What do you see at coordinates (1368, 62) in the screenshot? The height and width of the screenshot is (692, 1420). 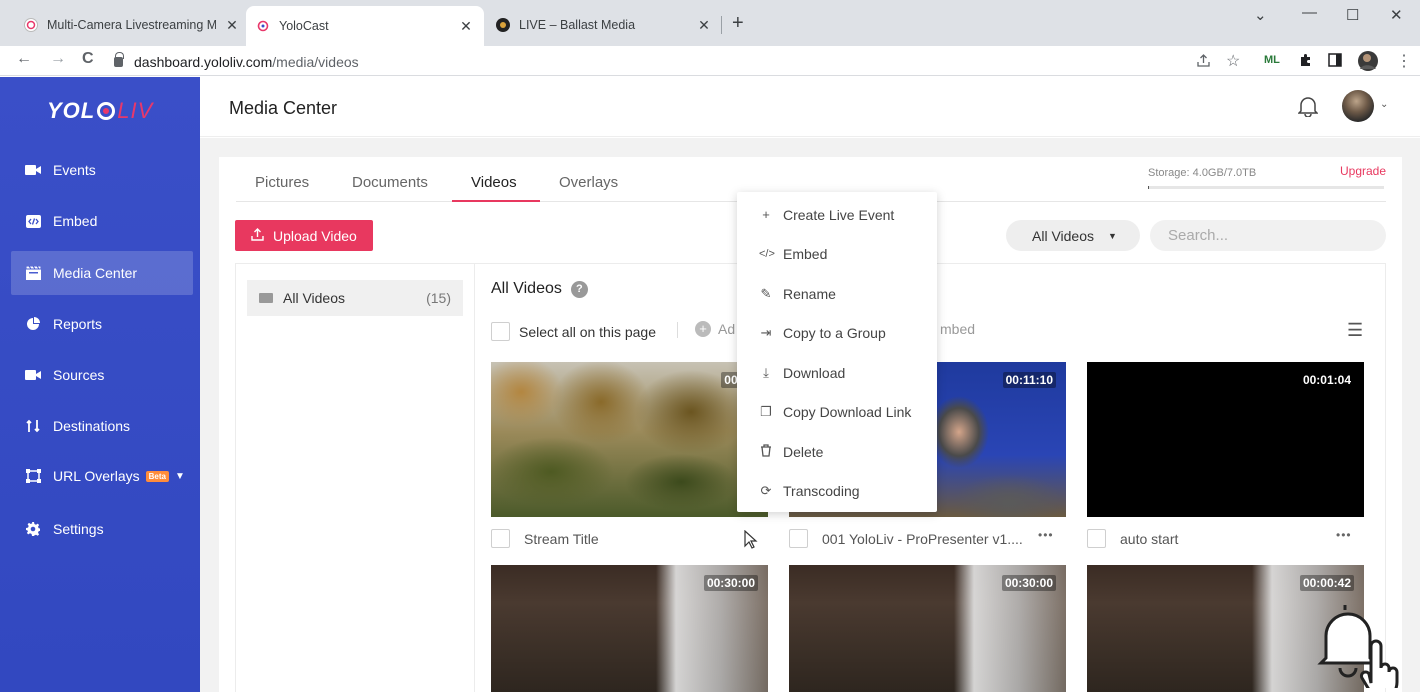 I see `profile-avatar-icon` at bounding box center [1368, 62].